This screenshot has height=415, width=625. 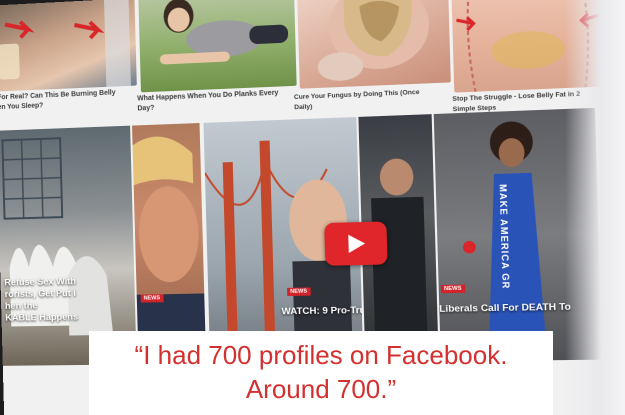 I want to click on video-play-button, so click(x=356, y=243).